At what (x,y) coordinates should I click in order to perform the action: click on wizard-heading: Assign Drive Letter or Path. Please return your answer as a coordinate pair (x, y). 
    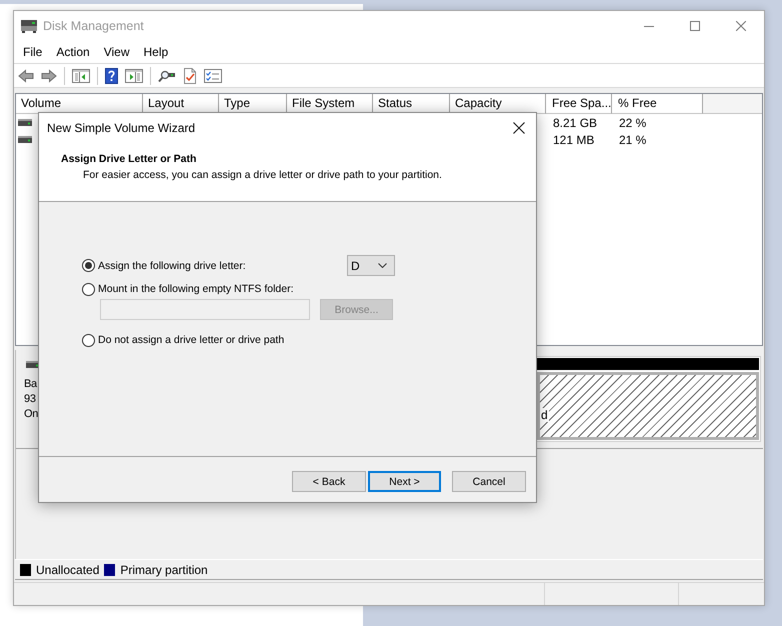
    Looking at the image, I should click on (129, 159).